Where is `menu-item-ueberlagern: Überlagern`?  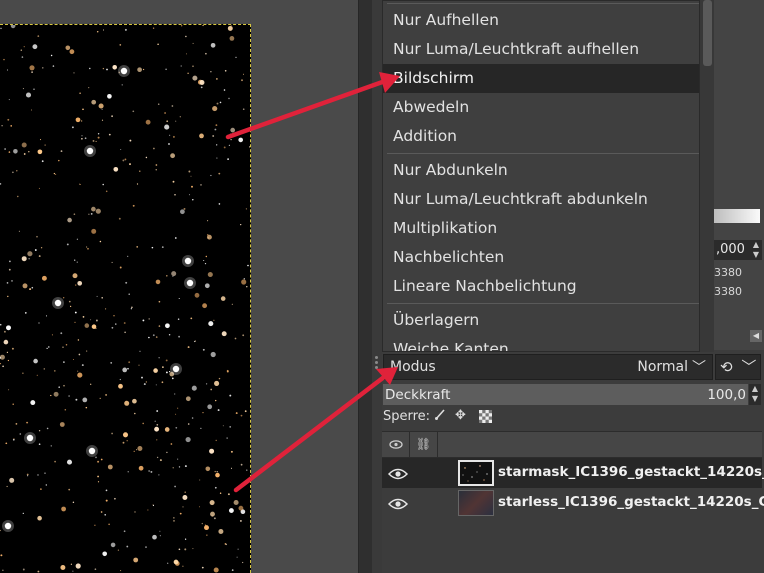
menu-item-ueberlagern: Überlagern is located at coordinates (541, 320).